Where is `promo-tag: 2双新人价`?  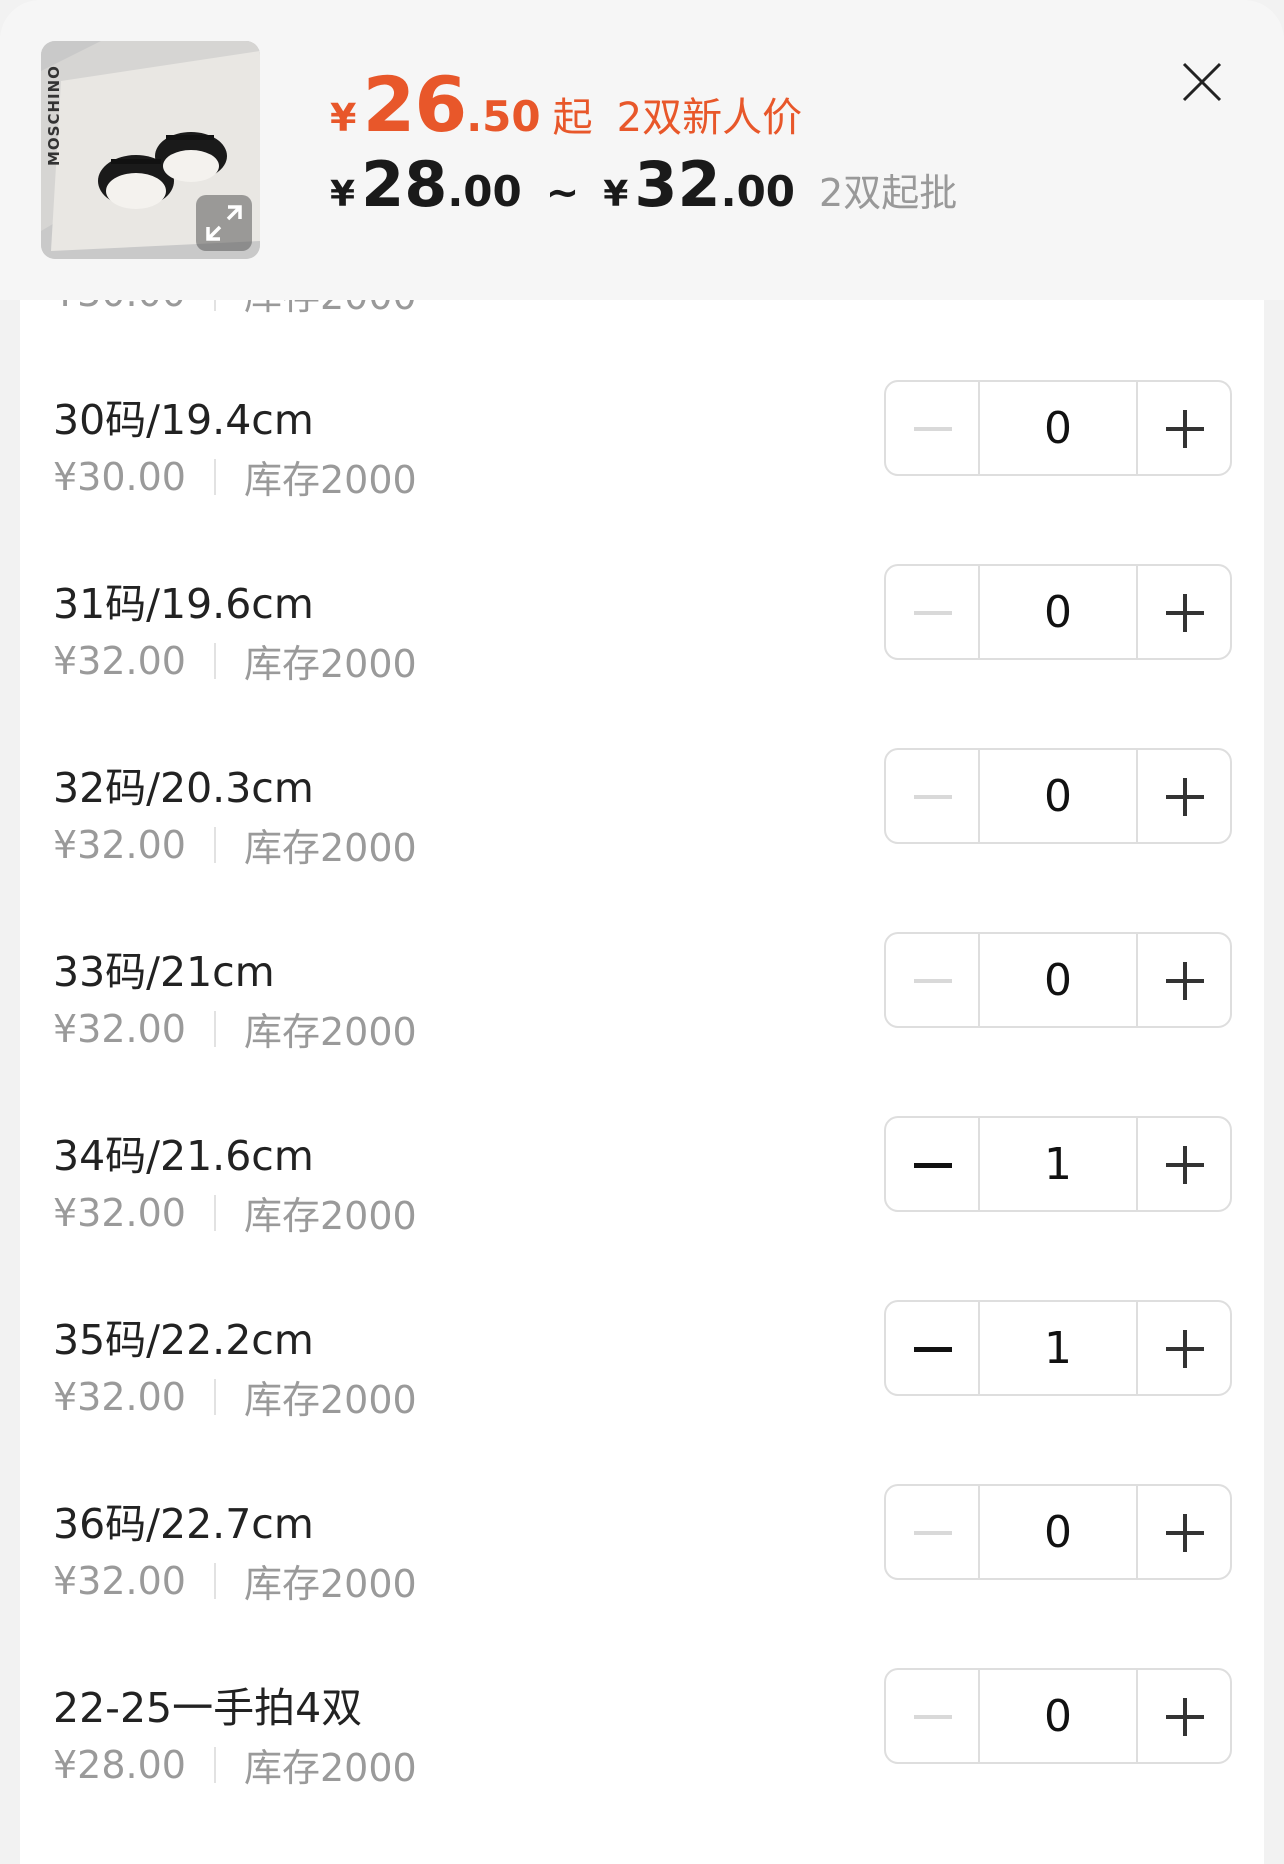 promo-tag: 2双新人价 is located at coordinates (709, 118).